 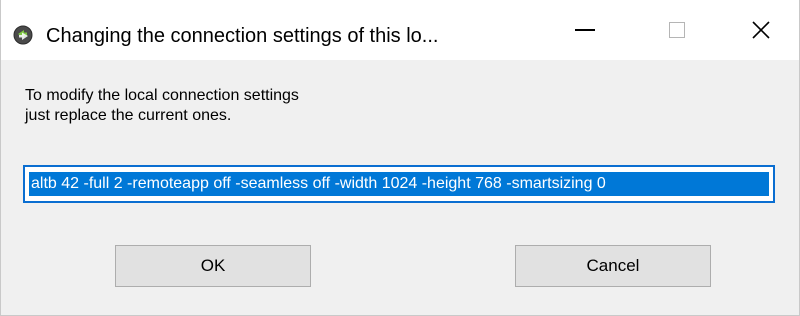 What do you see at coordinates (613, 266) in the screenshot?
I see `cancel-button: Cancel` at bounding box center [613, 266].